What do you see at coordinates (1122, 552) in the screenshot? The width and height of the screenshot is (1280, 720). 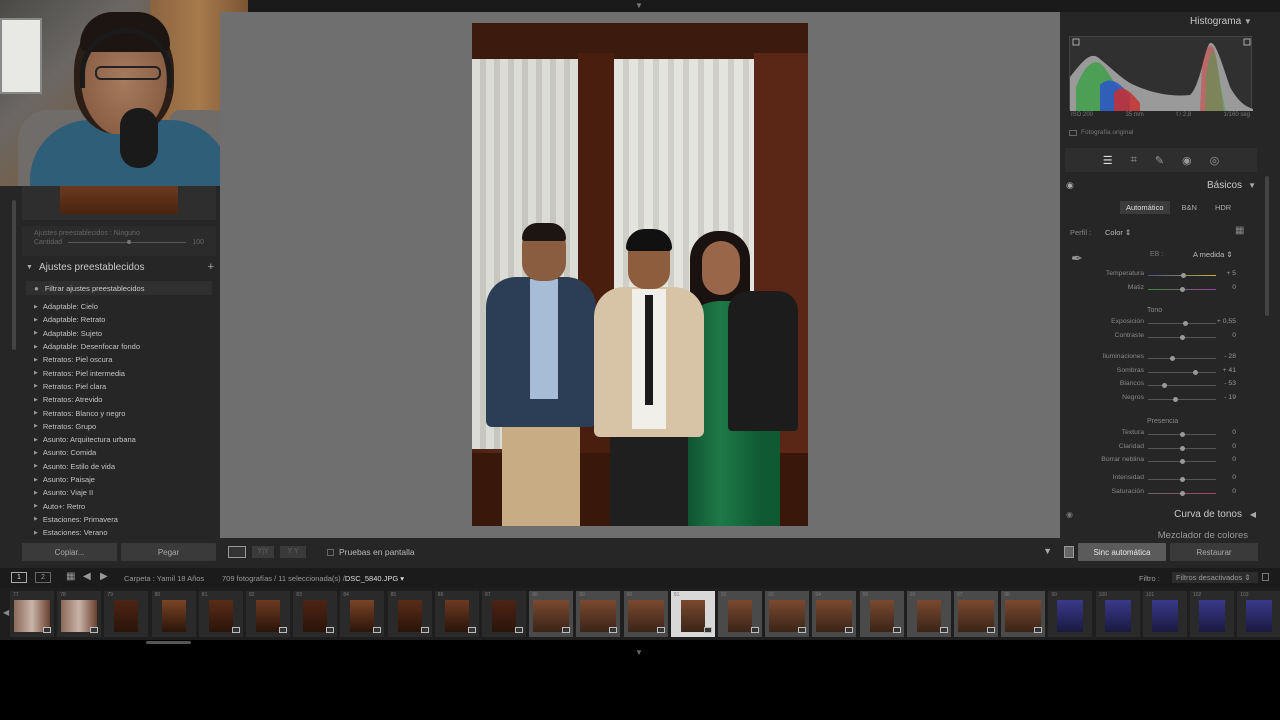 I see `auto-sync-button: Sinc automática` at bounding box center [1122, 552].